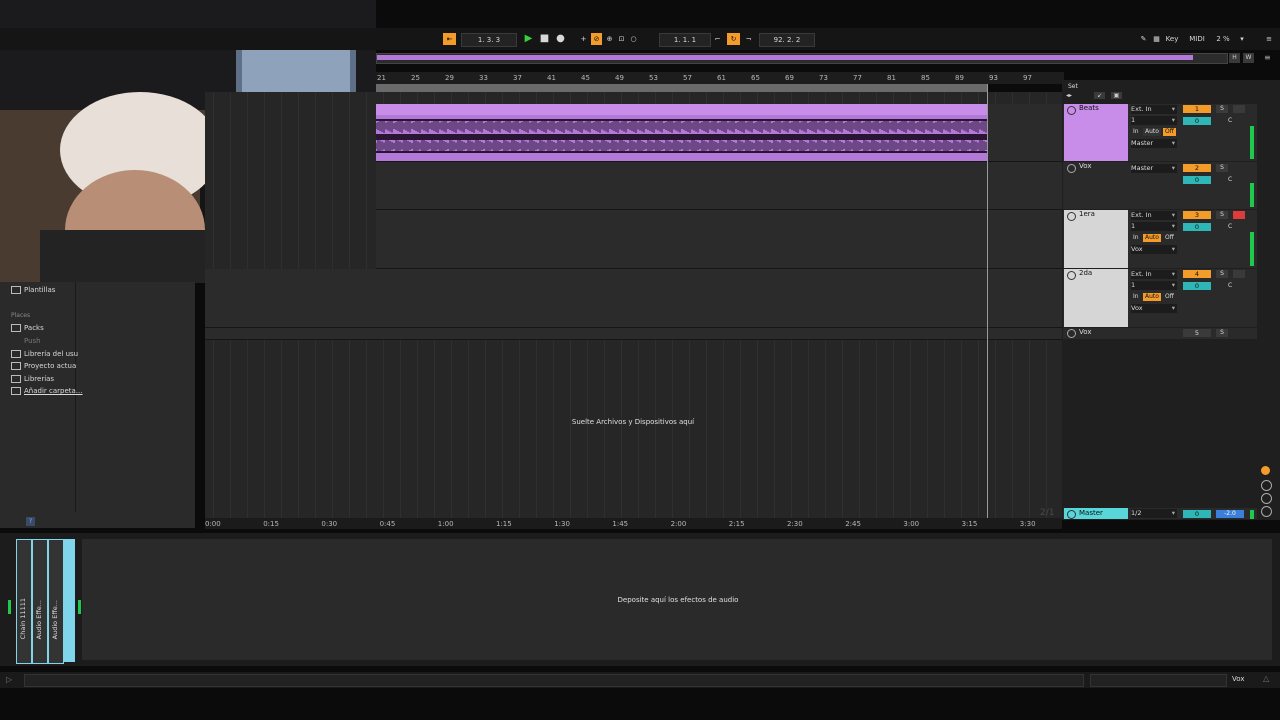  I want to click on track-name-beats: Beats, so click(1096, 132).